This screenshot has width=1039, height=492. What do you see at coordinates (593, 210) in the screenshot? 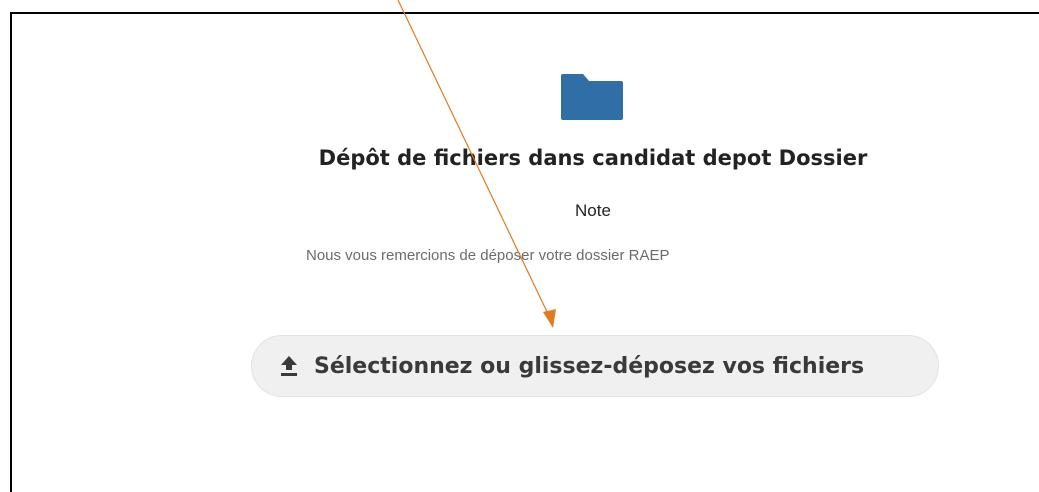
I see `note-label: Note` at bounding box center [593, 210].